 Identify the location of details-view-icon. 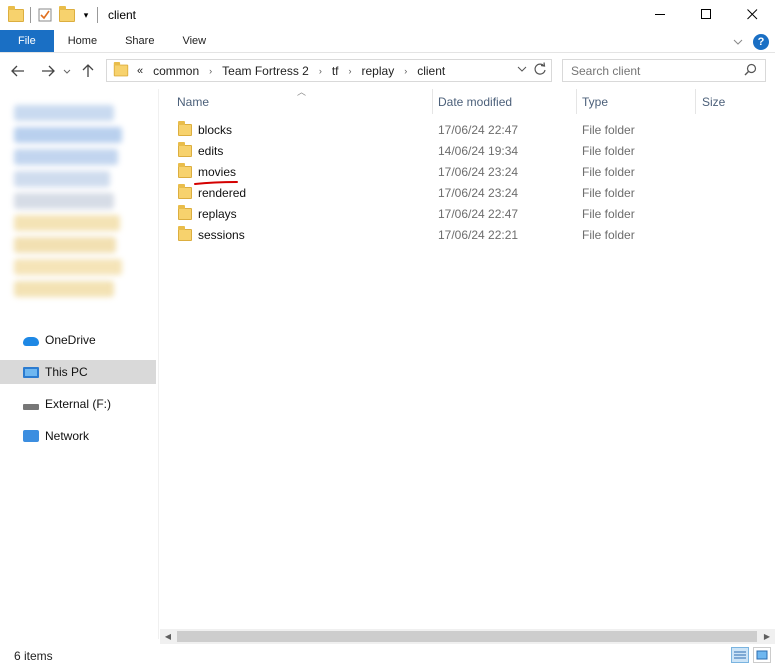
(740, 655).